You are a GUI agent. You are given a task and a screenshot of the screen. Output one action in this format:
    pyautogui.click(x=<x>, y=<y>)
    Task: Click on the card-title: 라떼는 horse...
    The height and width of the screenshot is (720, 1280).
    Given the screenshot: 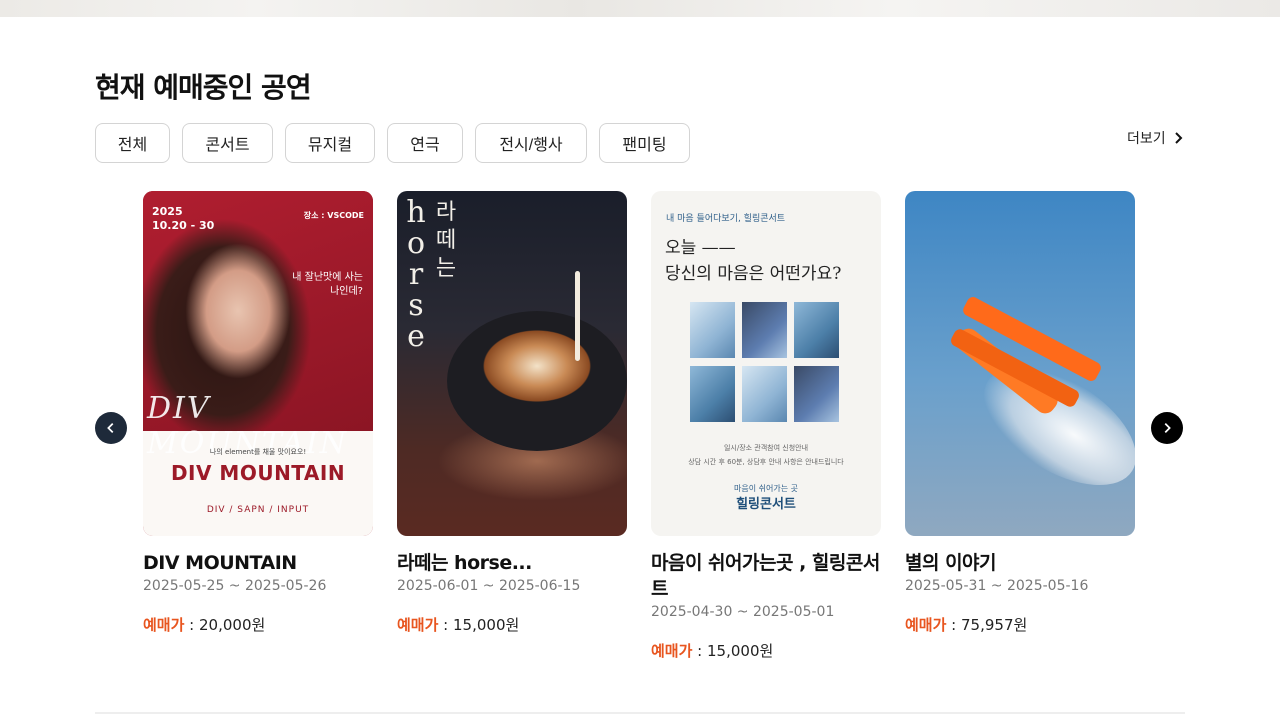 What is the action you would take?
    pyautogui.click(x=512, y=563)
    